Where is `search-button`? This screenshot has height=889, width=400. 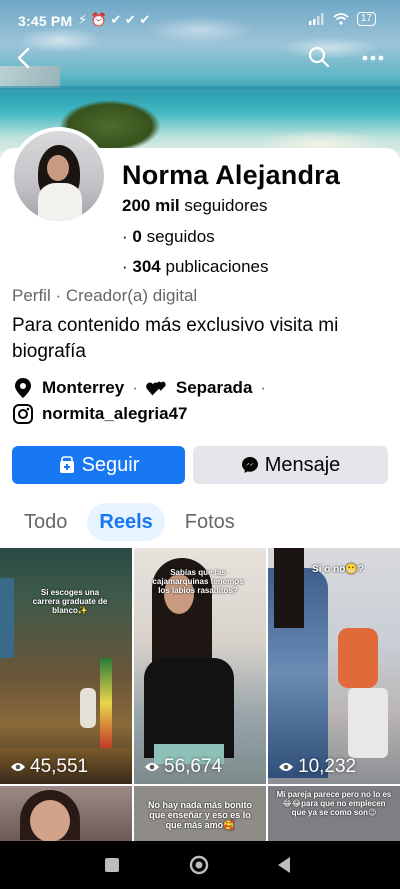
search-button is located at coordinates (319, 57).